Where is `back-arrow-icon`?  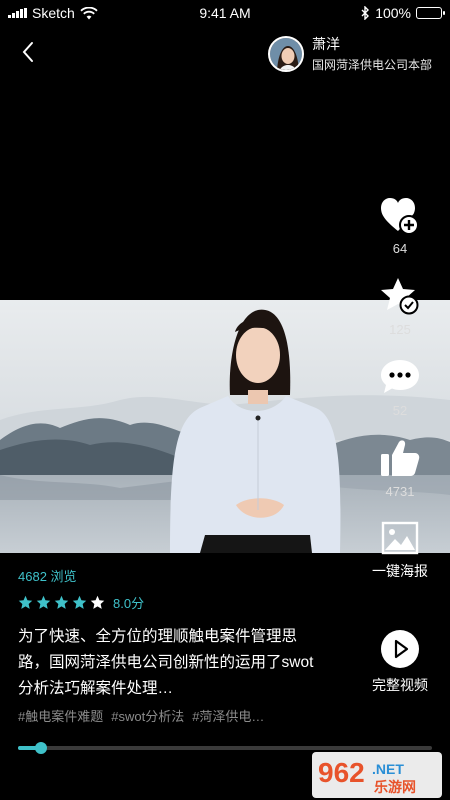
back-arrow-icon is located at coordinates (27, 52).